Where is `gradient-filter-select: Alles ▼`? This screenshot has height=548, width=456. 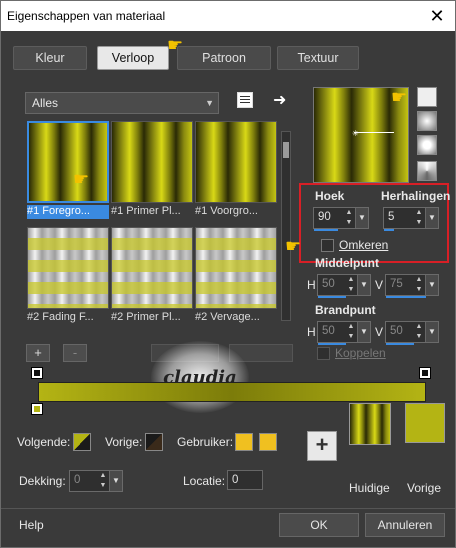
gradient-filter-select: Alles ▼ is located at coordinates (122, 103).